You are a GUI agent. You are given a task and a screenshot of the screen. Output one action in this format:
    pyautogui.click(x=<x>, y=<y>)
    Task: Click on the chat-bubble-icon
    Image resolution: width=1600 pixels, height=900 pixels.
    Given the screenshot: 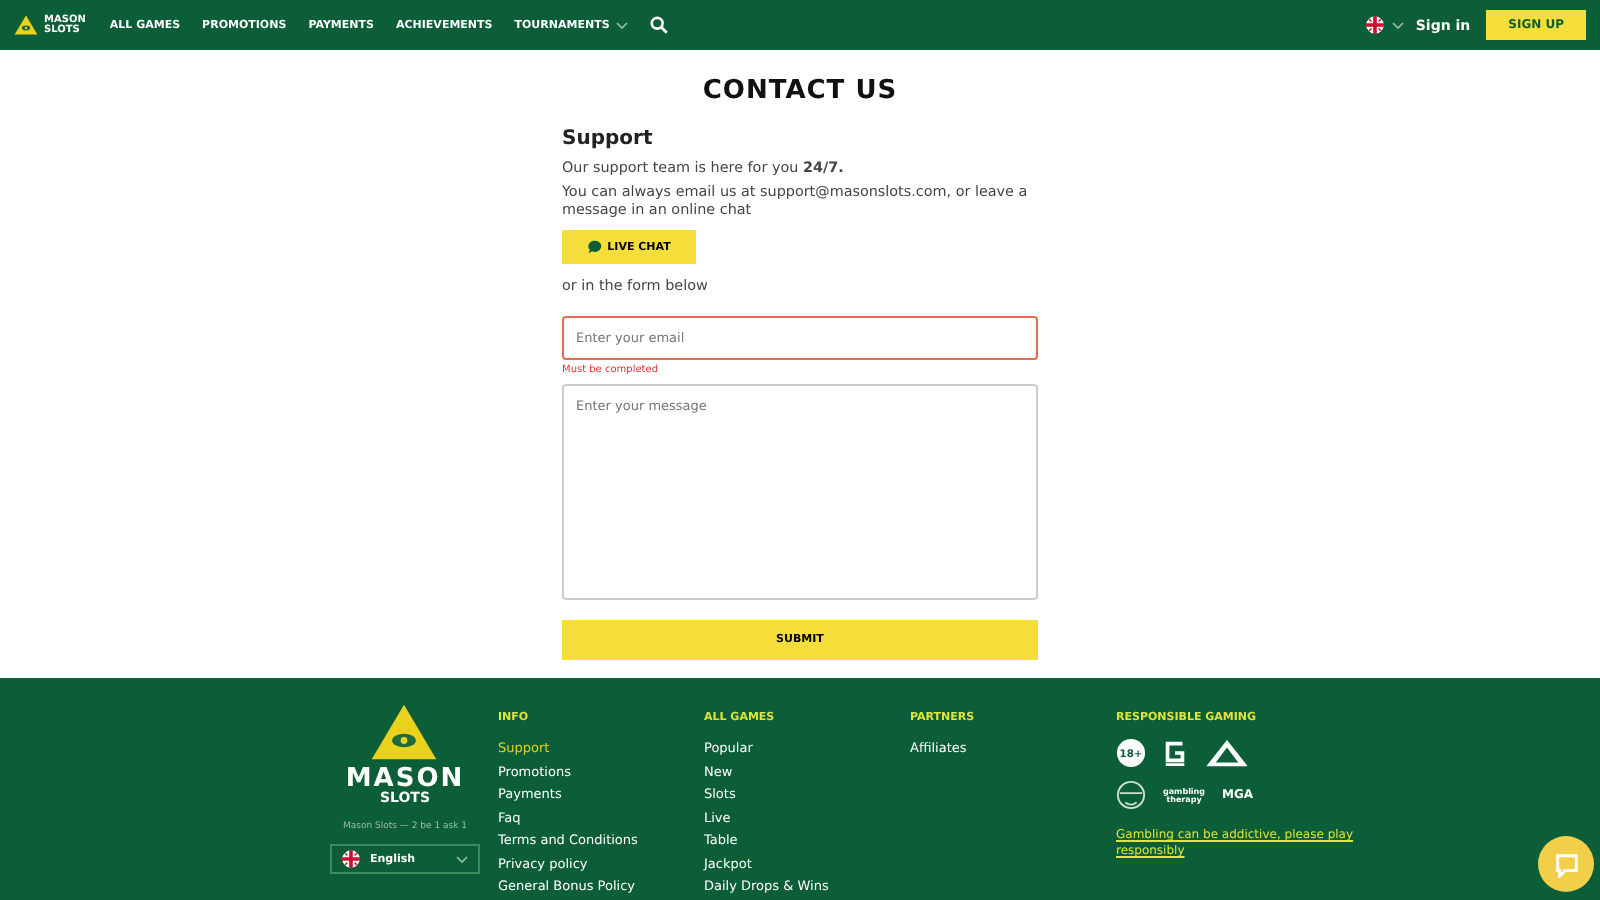 What is the action you would take?
    pyautogui.click(x=594, y=247)
    